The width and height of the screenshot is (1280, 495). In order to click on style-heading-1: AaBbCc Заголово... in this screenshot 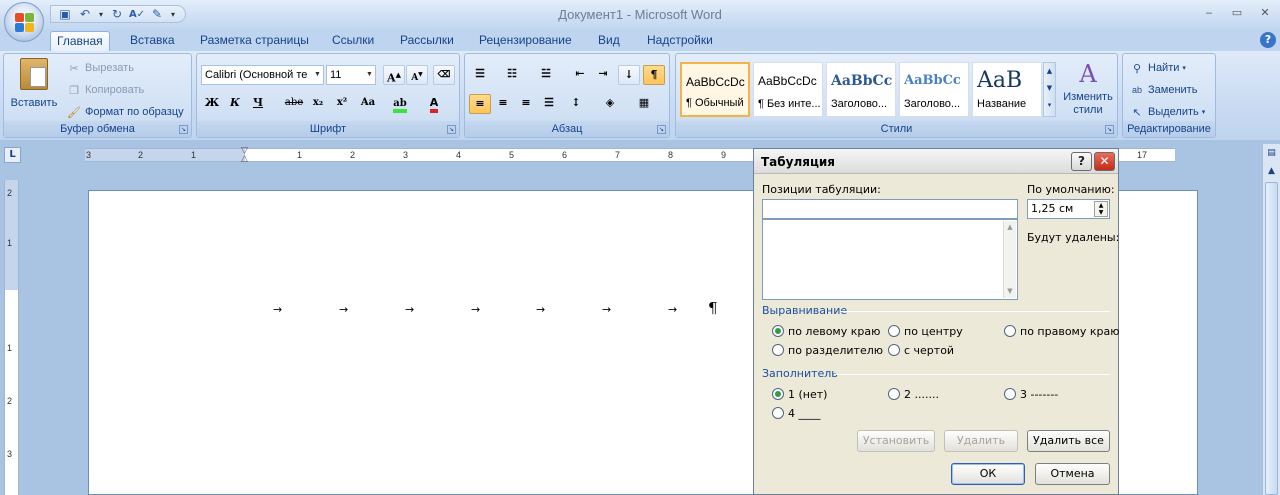, I will do `click(861, 89)`.